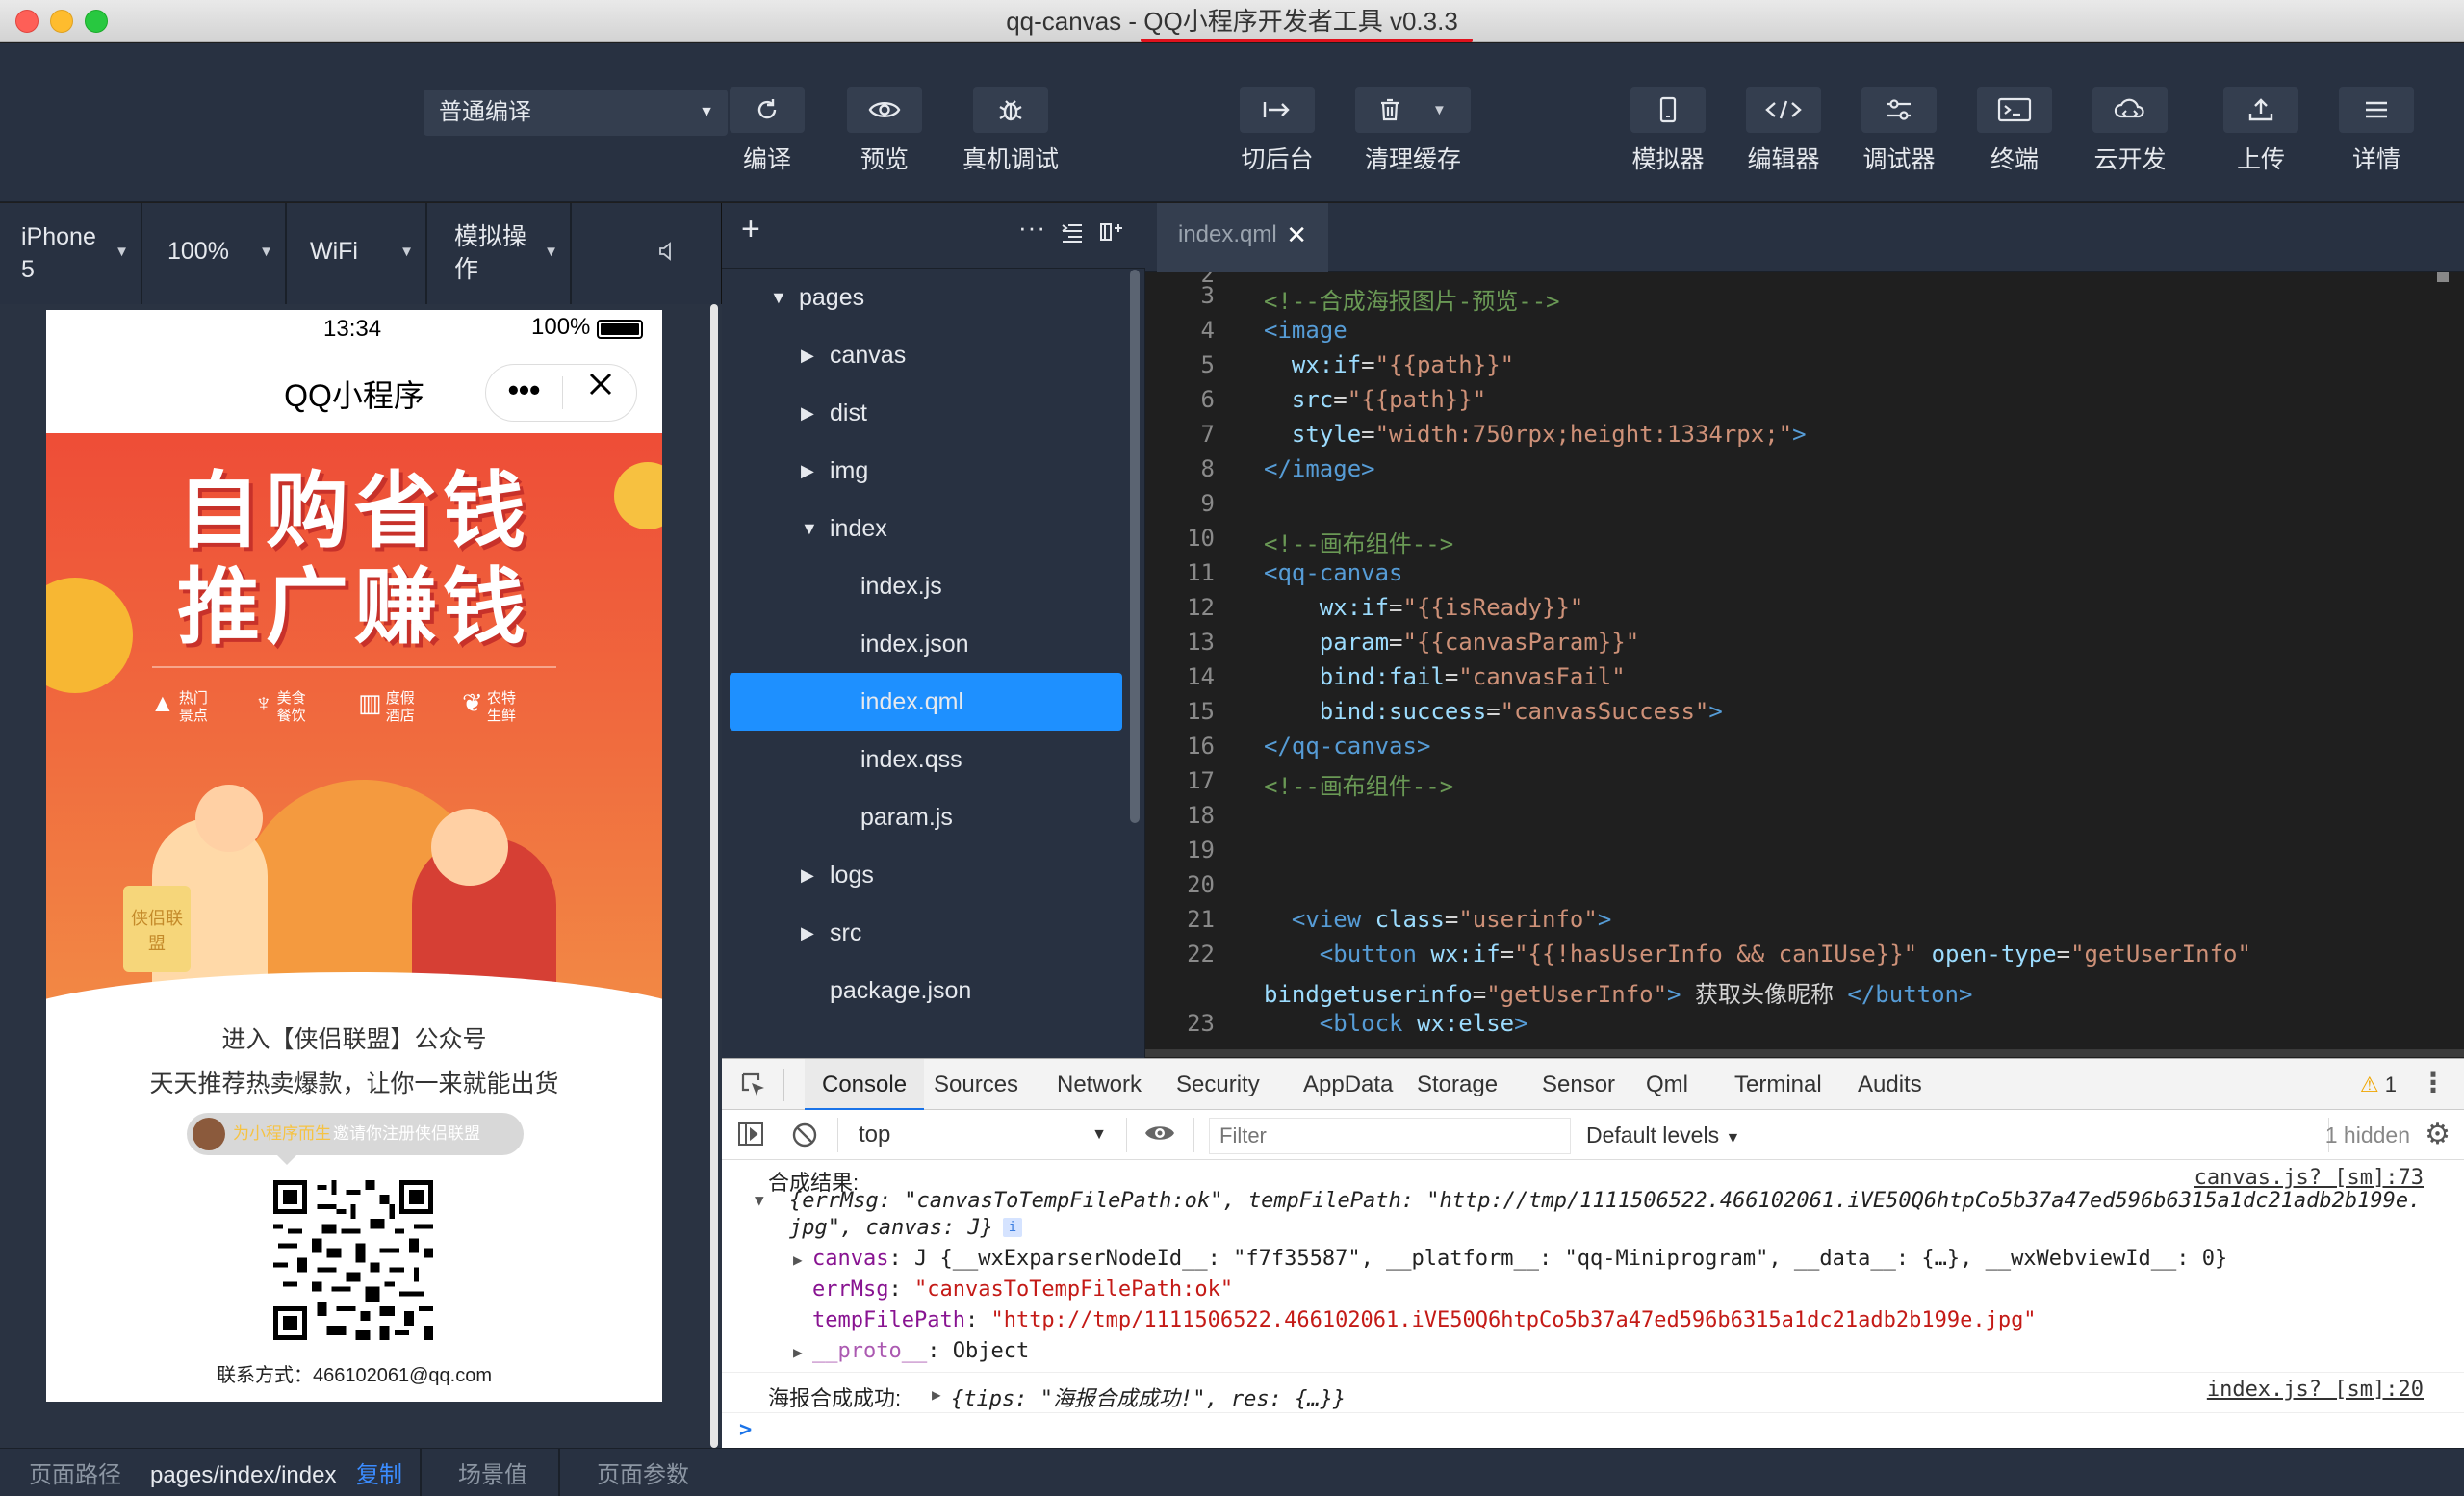 Image resolution: width=2464 pixels, height=1496 pixels. I want to click on debugger-toggle-button: 调试器, so click(1899, 131).